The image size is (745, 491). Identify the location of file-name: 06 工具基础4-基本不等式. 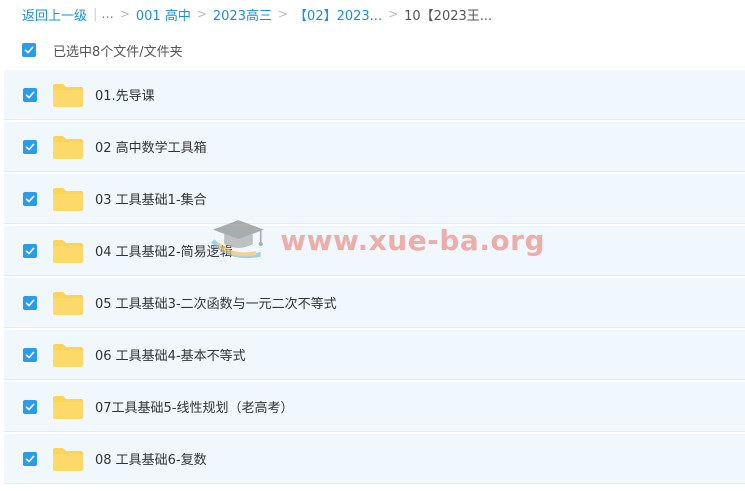
(170, 356).